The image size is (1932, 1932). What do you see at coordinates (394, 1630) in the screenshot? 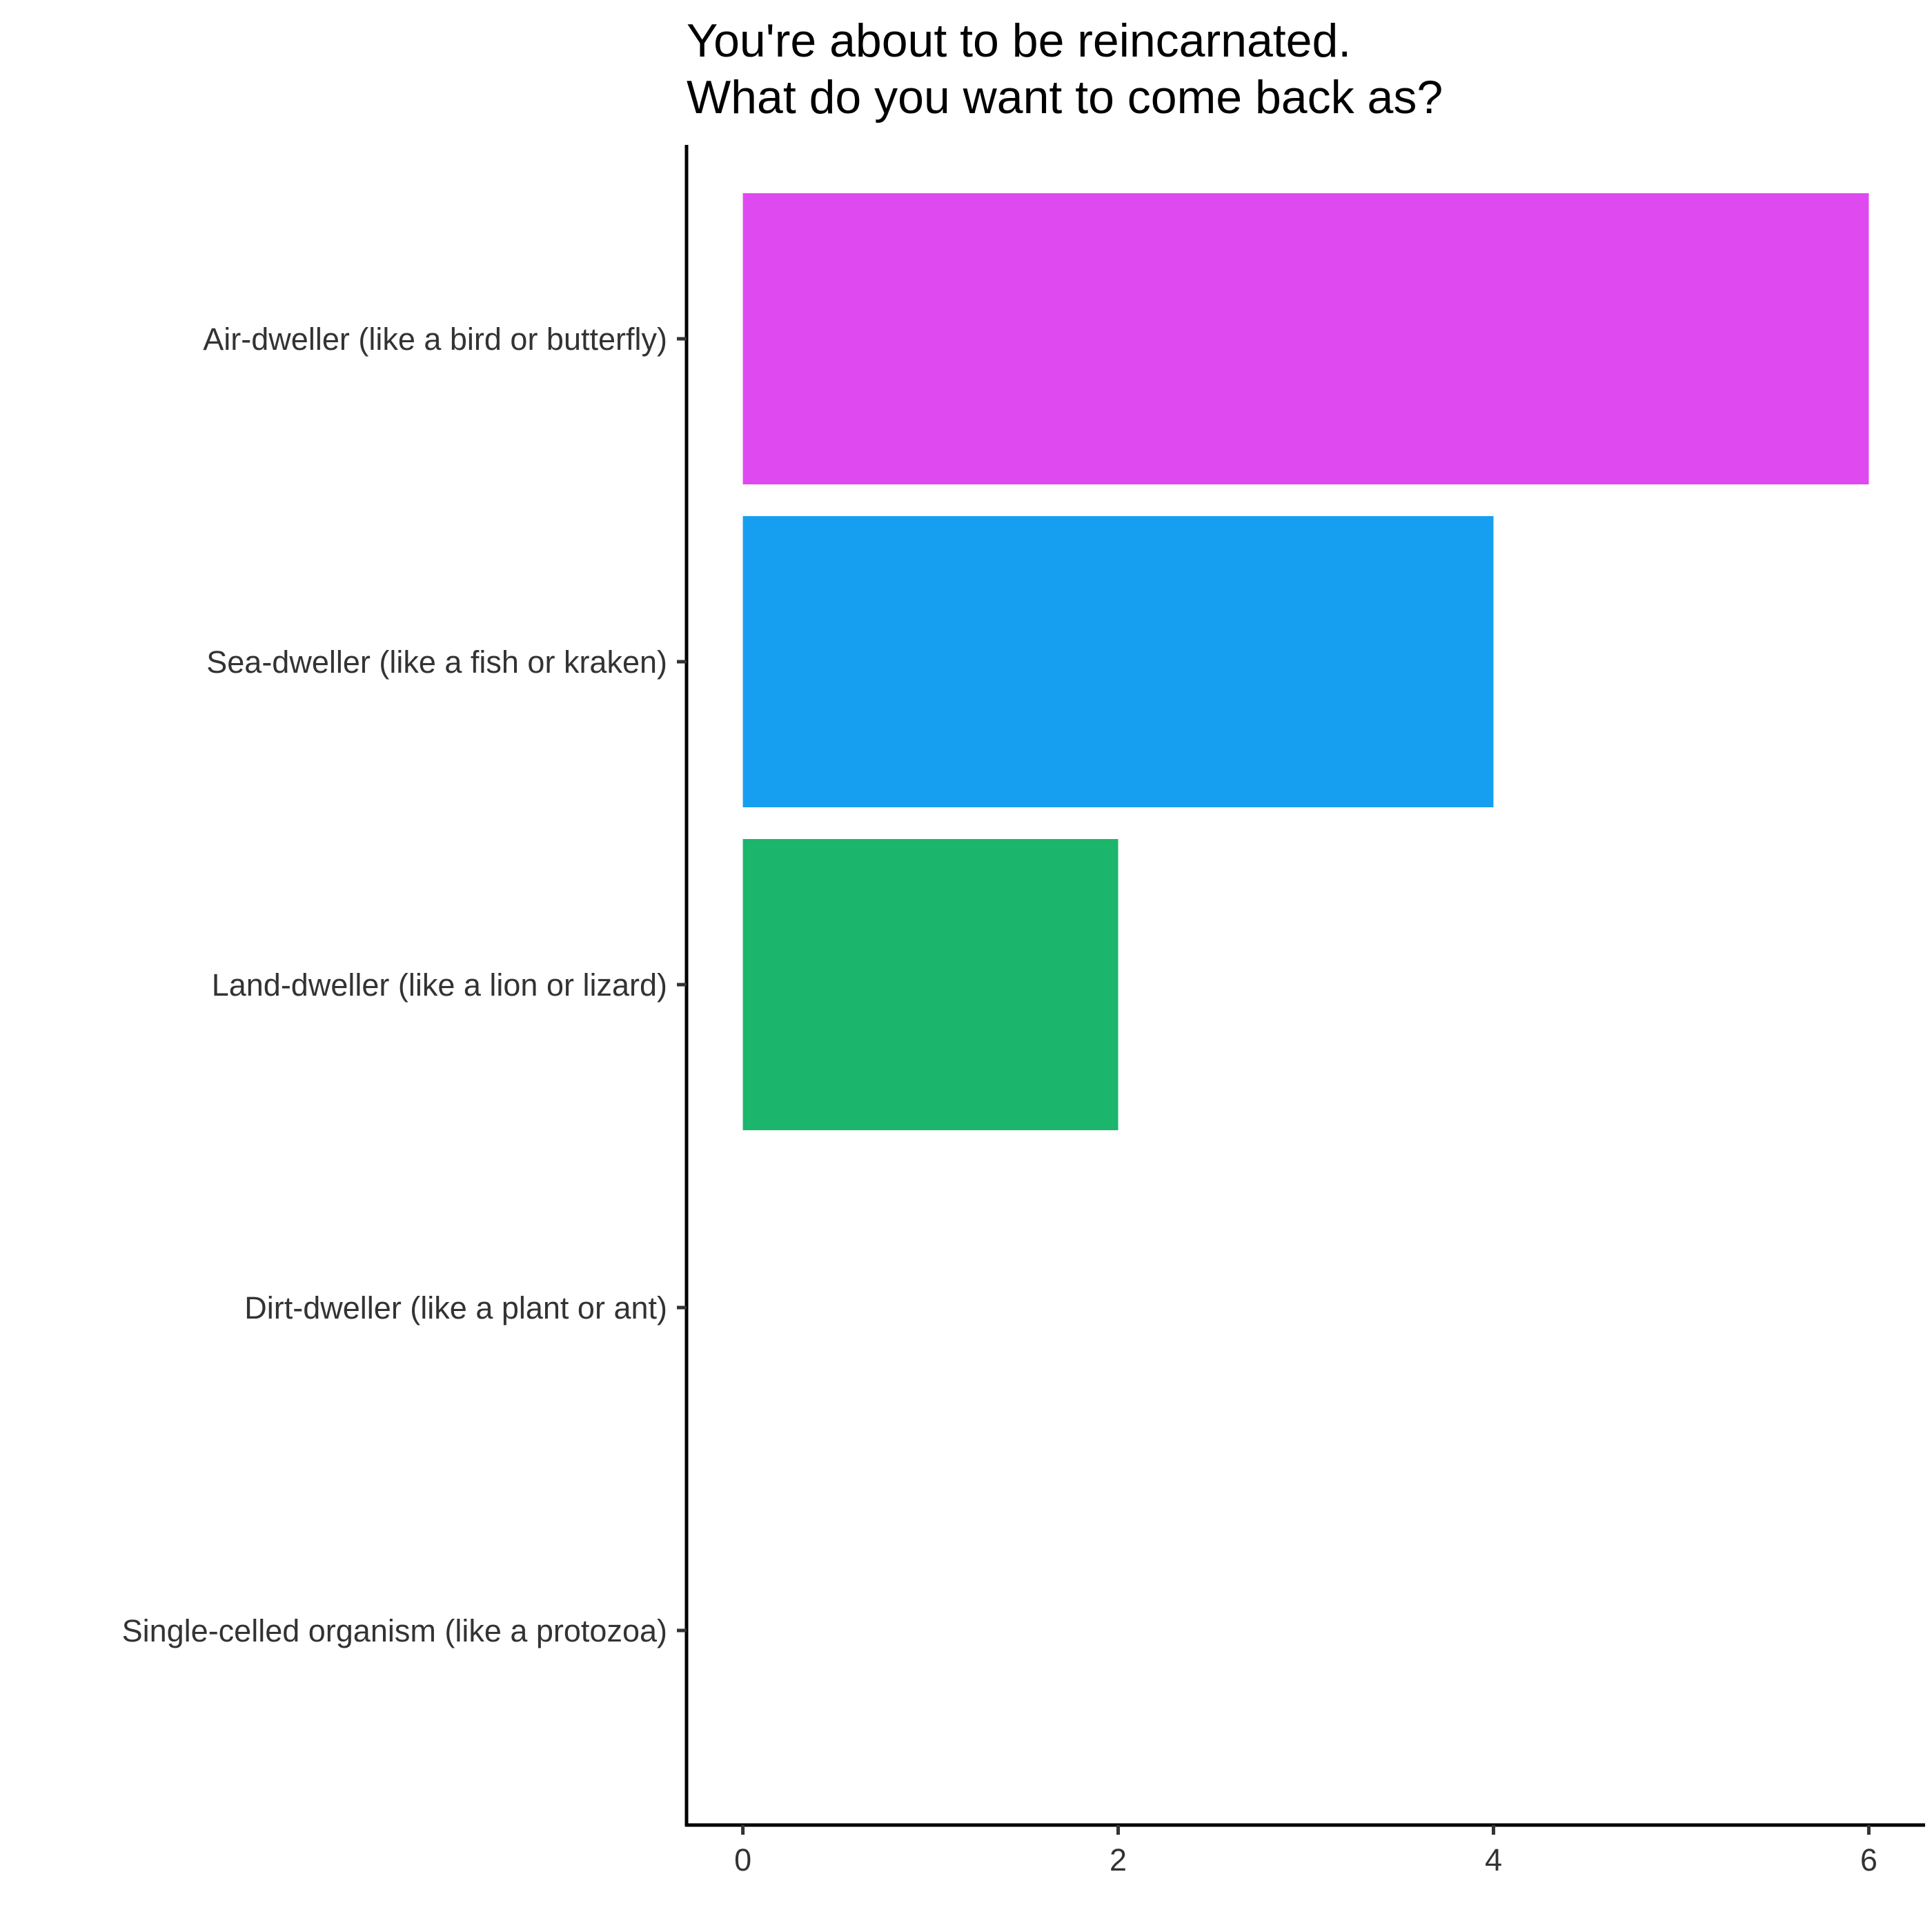
I see `y-tick-label: Single-celled organism (like a protozoa)` at bounding box center [394, 1630].